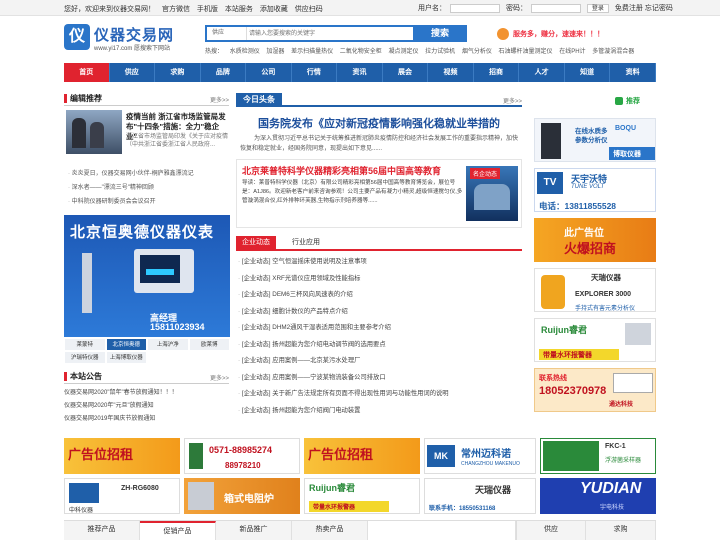  What do you see at coordinates (306, 242) in the screenshot?
I see `tab-industry-apps: 行业应用` at bounding box center [306, 242].